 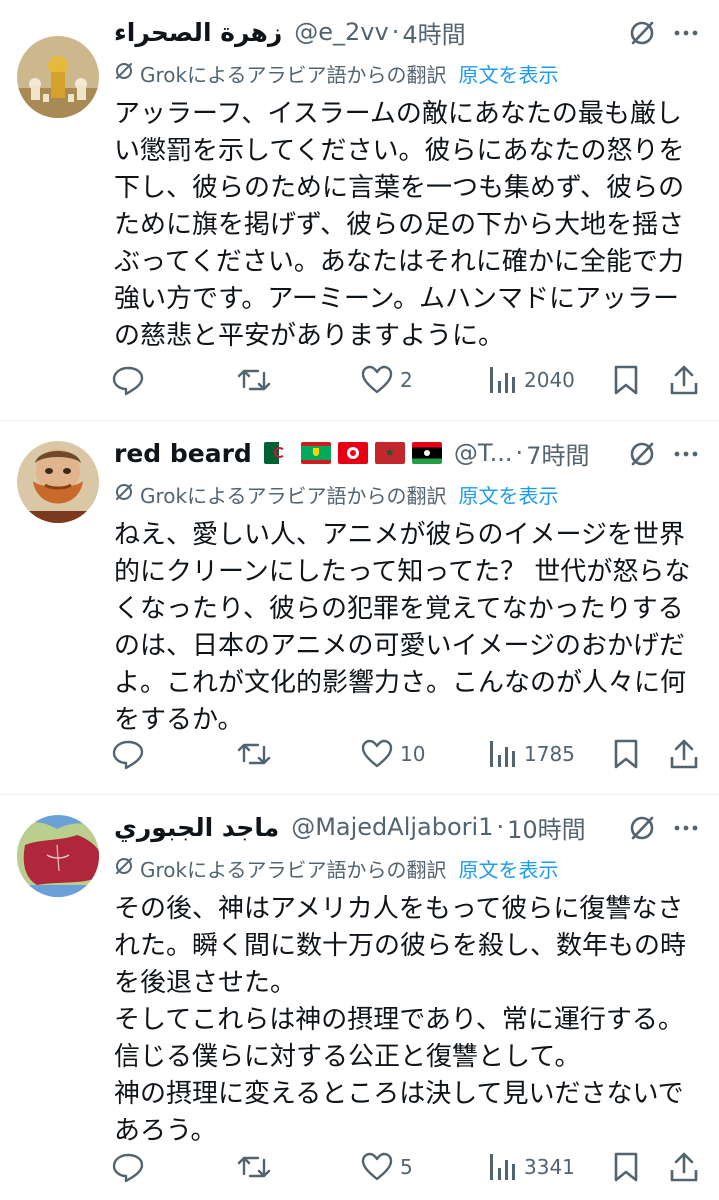 I want to click on views-button: 1785, so click(x=531, y=754).